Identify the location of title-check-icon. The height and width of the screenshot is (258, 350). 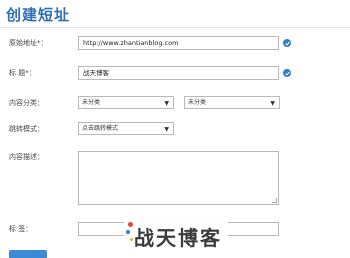
(287, 73).